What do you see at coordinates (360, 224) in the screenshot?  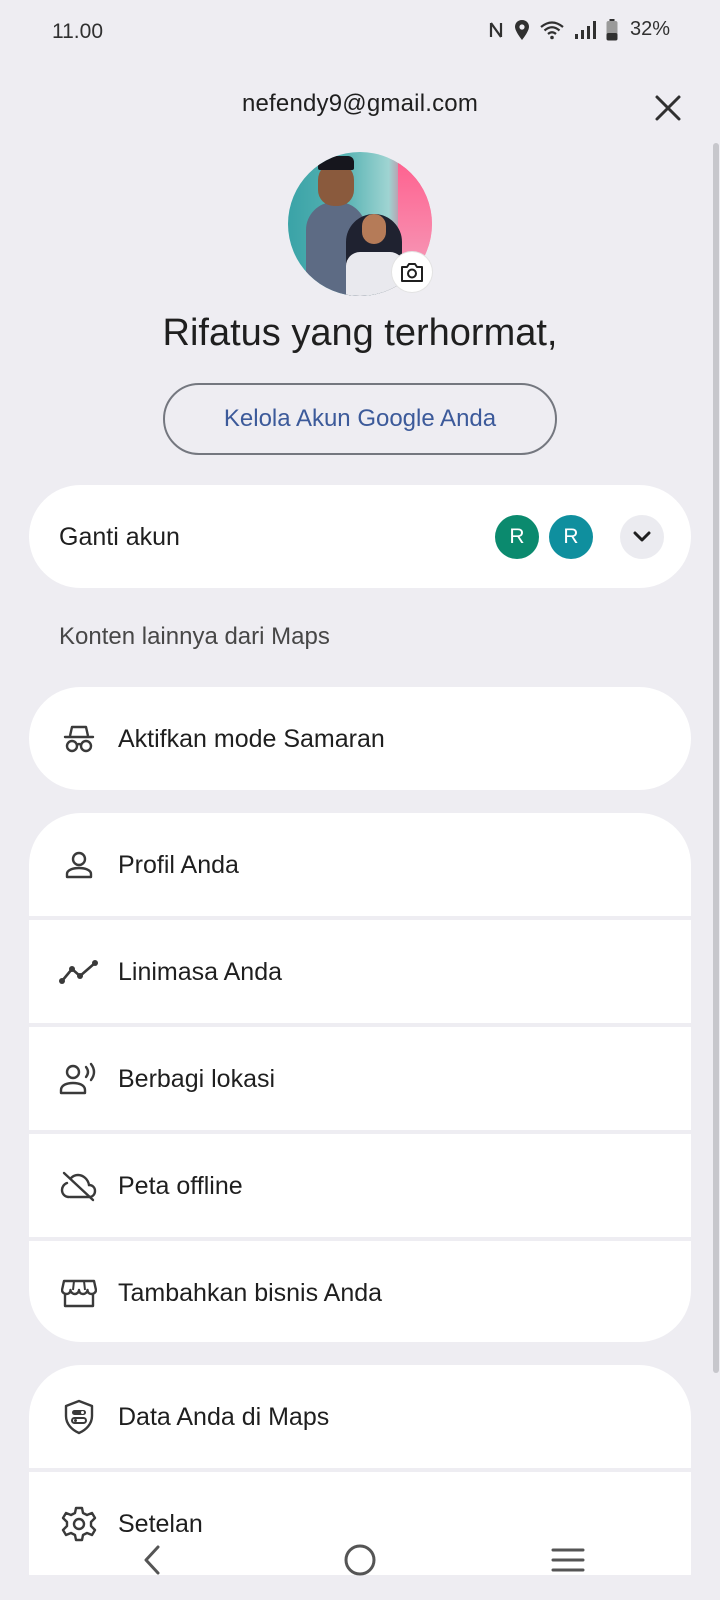 I see `profile-avatar` at bounding box center [360, 224].